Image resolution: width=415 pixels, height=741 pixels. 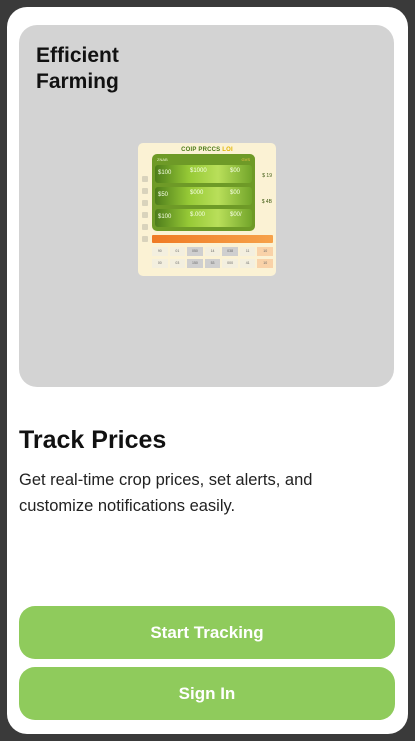 What do you see at coordinates (93, 440) in the screenshot?
I see `page-heading: Track Prices` at bounding box center [93, 440].